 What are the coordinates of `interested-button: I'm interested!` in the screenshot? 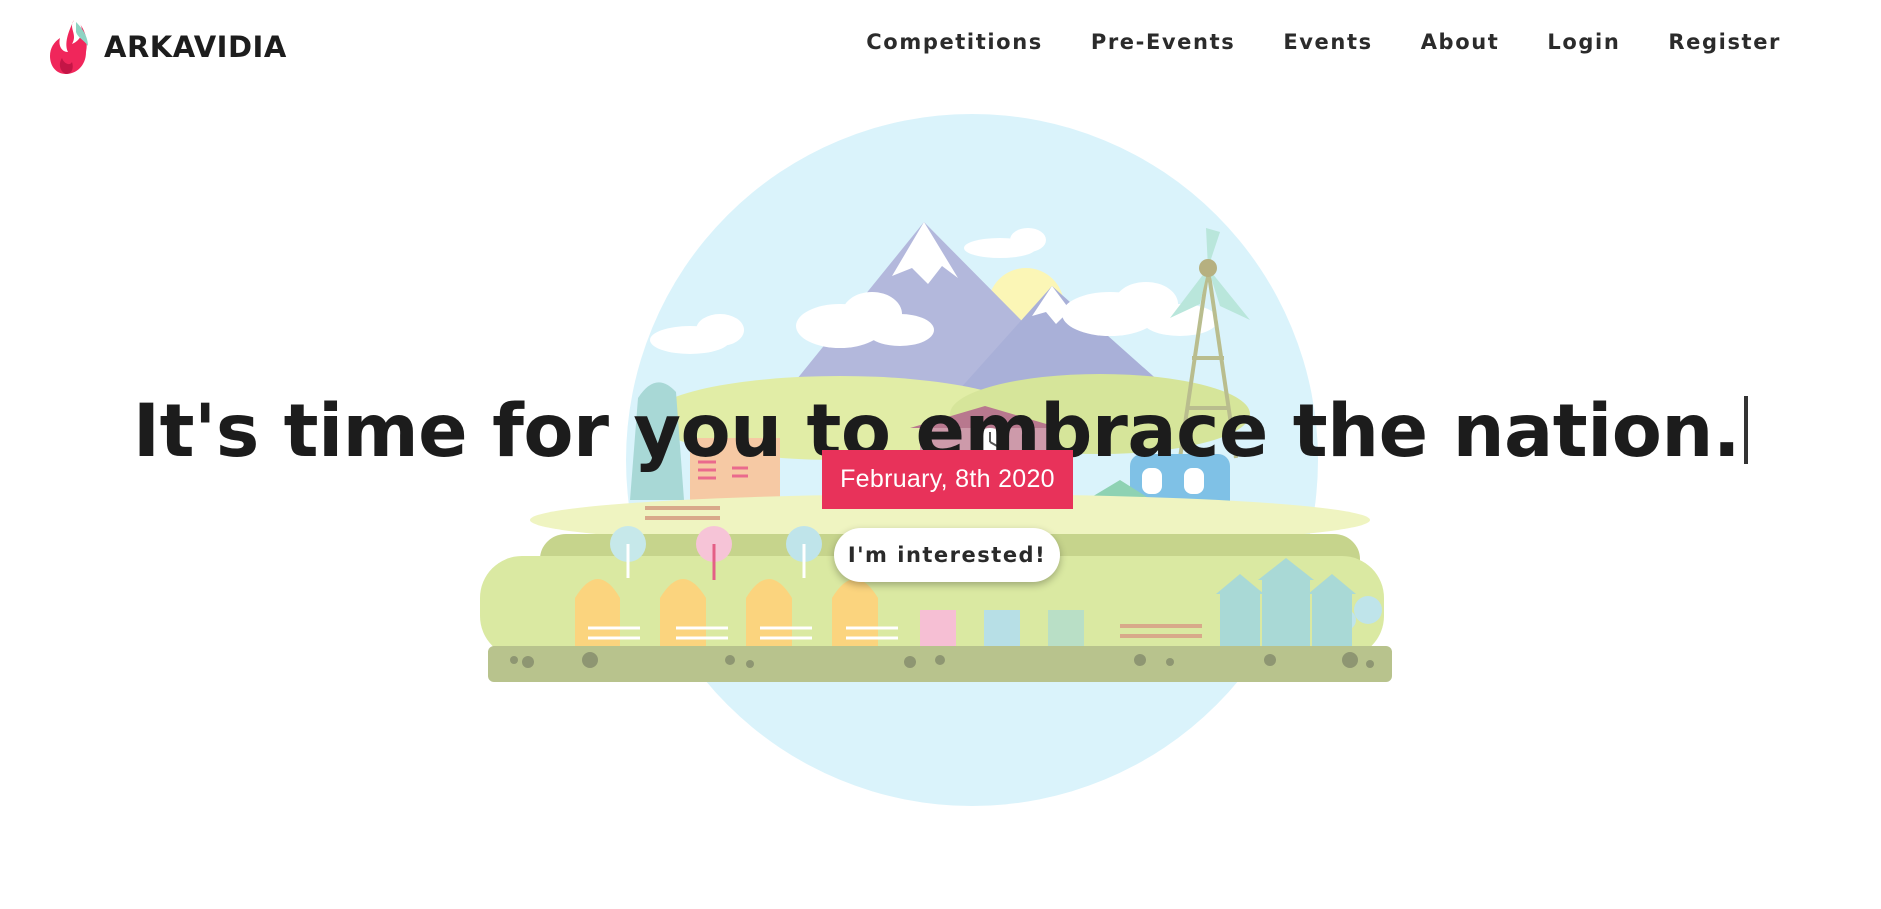 It's located at (947, 555).